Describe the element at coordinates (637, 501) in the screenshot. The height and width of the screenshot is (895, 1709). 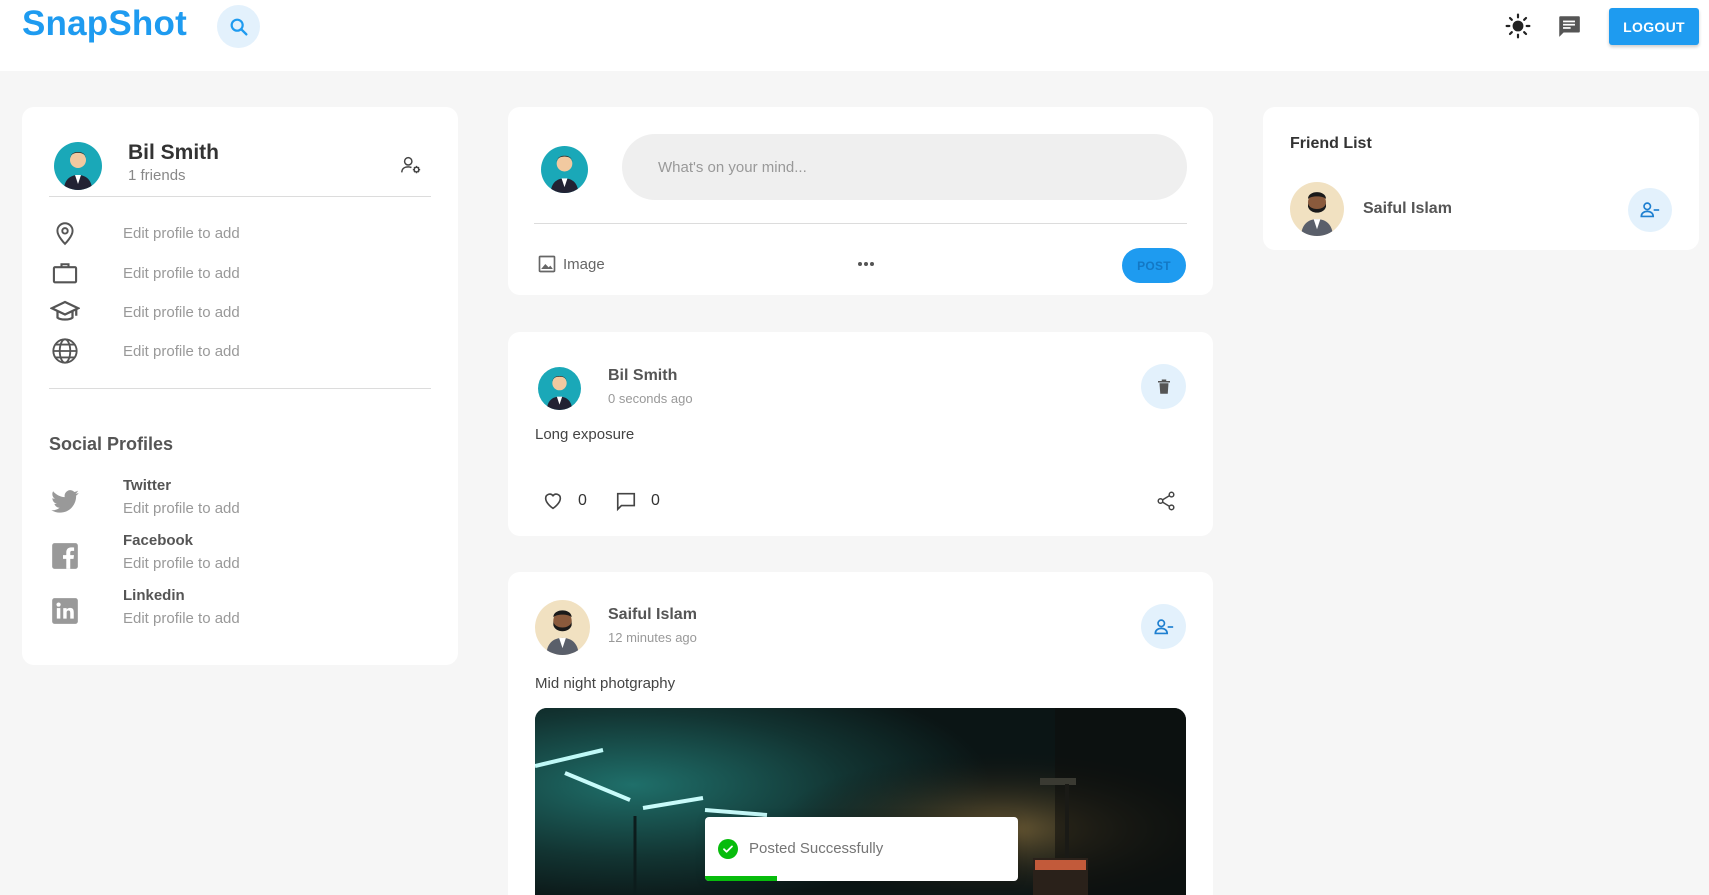
I see `comment-button: 0` at that location.